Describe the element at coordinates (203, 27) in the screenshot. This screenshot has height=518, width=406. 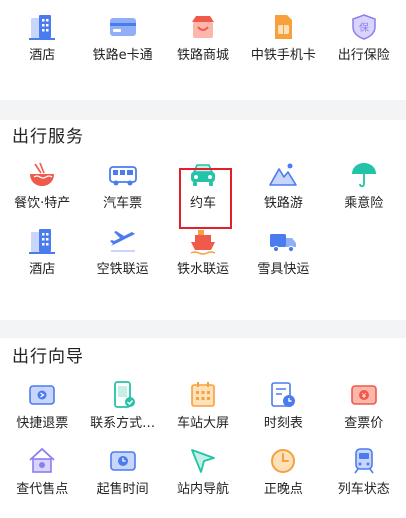
I see `shopping-store-icon` at that location.